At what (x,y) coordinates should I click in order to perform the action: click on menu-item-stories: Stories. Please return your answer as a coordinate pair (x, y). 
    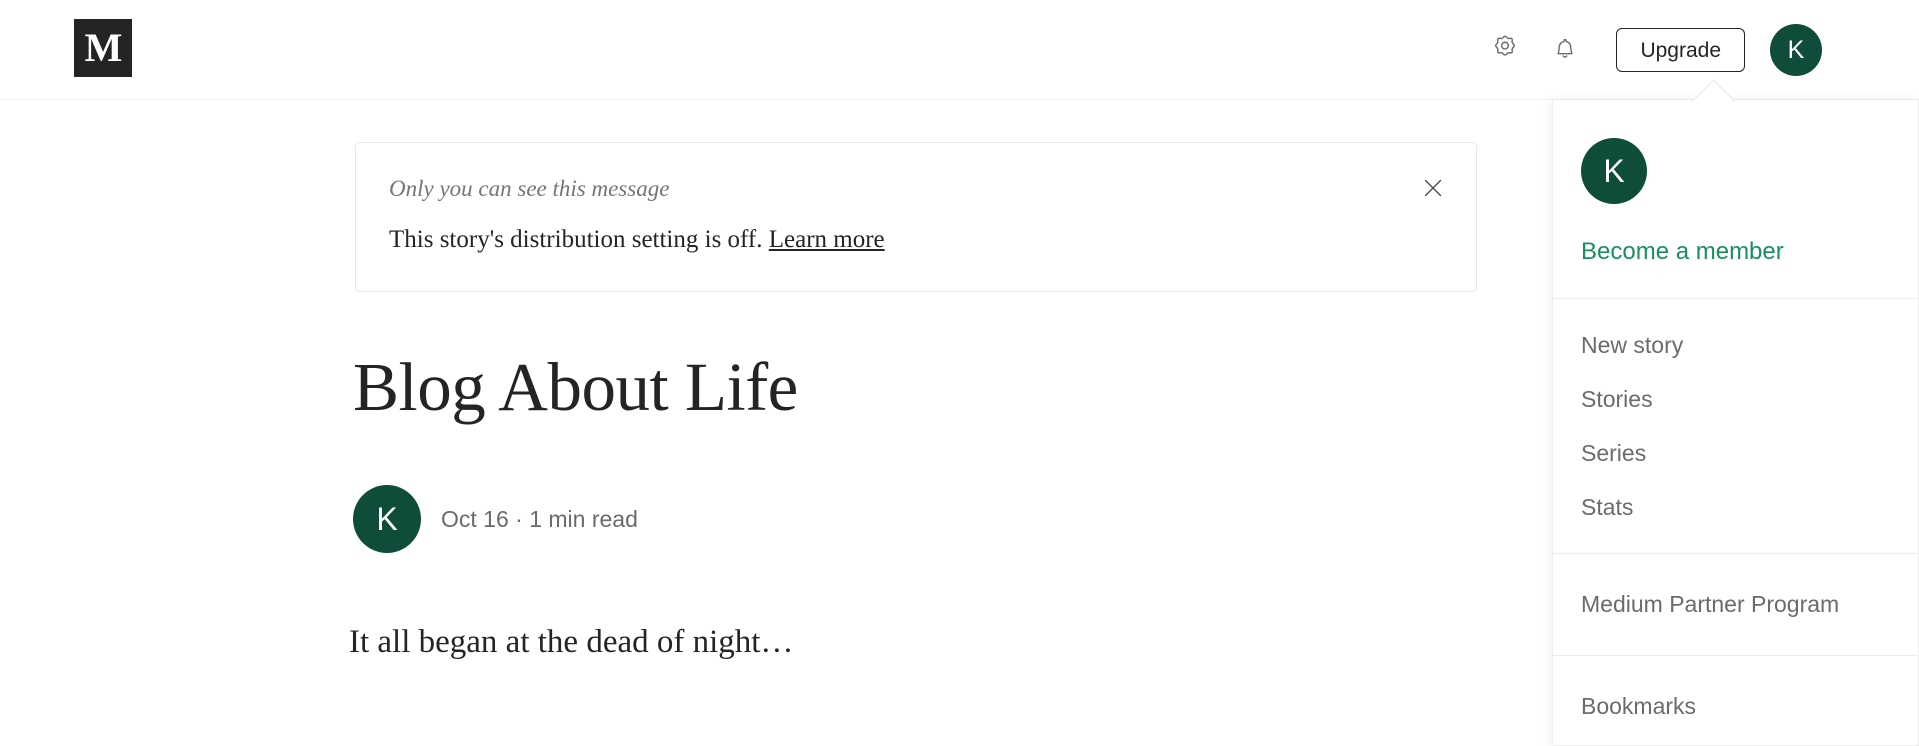
    Looking at the image, I should click on (1735, 400).